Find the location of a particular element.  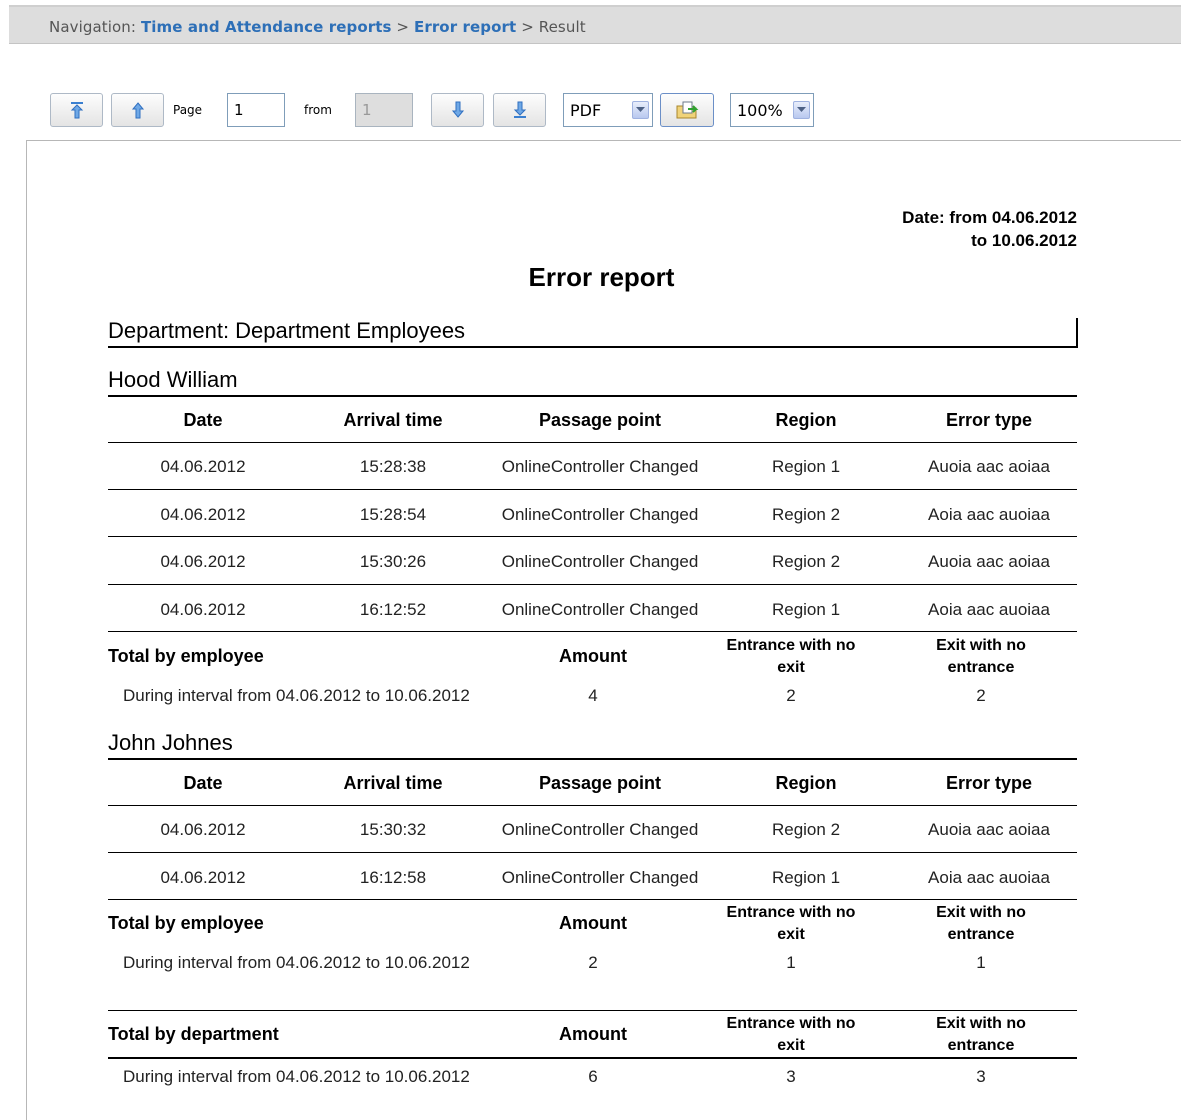

total-exit-no-entrance: 3 is located at coordinates (981, 1076).